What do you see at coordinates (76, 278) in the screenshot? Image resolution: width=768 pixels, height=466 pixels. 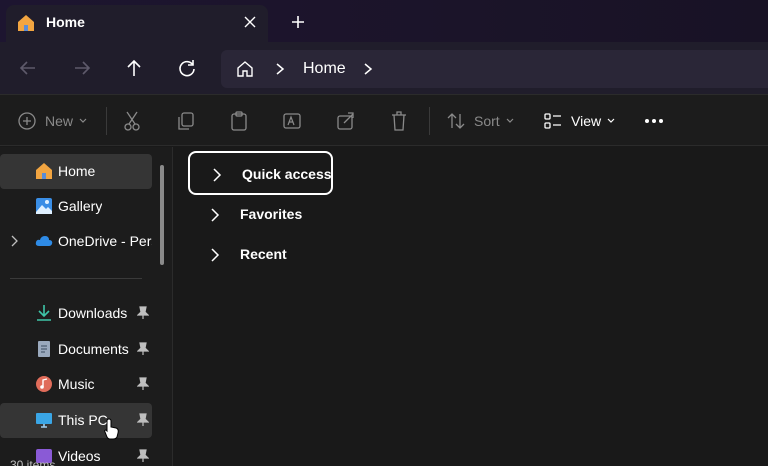 I see `divider` at bounding box center [76, 278].